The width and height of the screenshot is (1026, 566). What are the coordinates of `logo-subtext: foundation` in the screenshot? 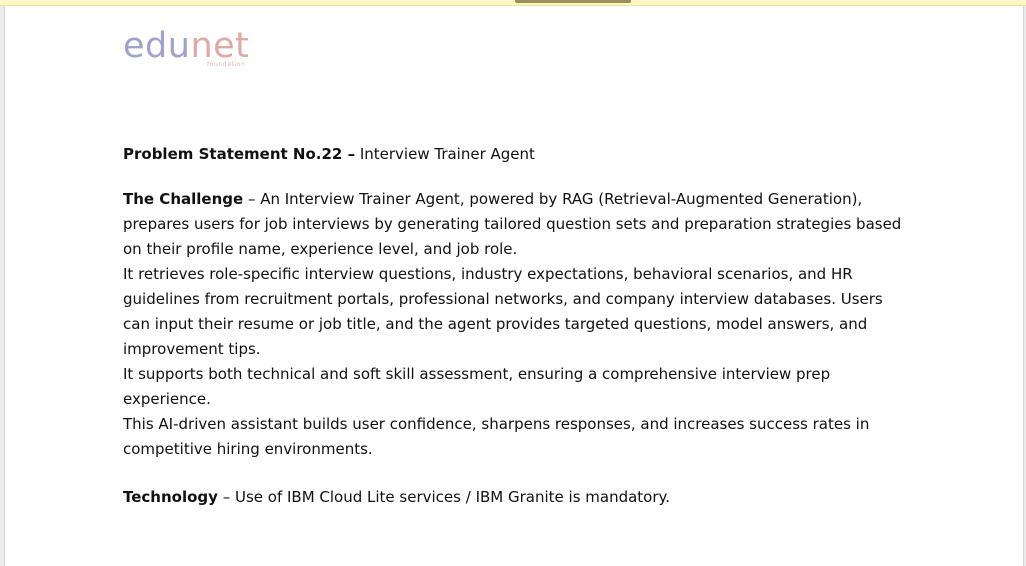 It's located at (226, 64).